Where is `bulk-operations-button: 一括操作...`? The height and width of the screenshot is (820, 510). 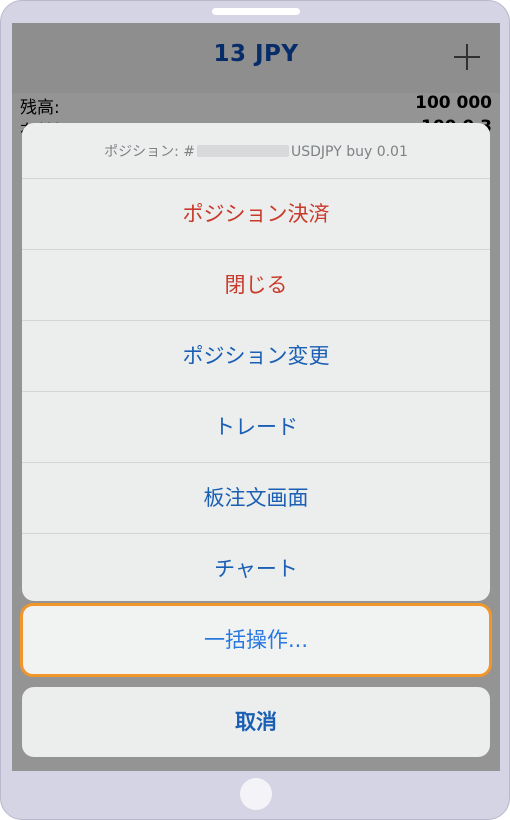
bulk-operations-button: 一括操作... is located at coordinates (256, 640).